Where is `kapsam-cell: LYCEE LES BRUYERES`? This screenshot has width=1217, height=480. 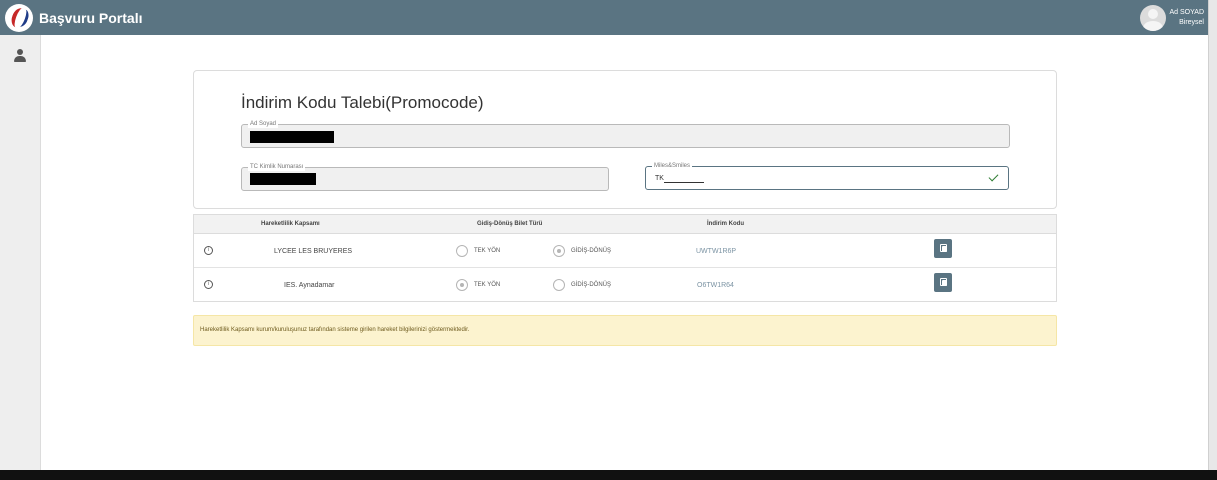 kapsam-cell: LYCEE LES BRUYERES is located at coordinates (313, 251).